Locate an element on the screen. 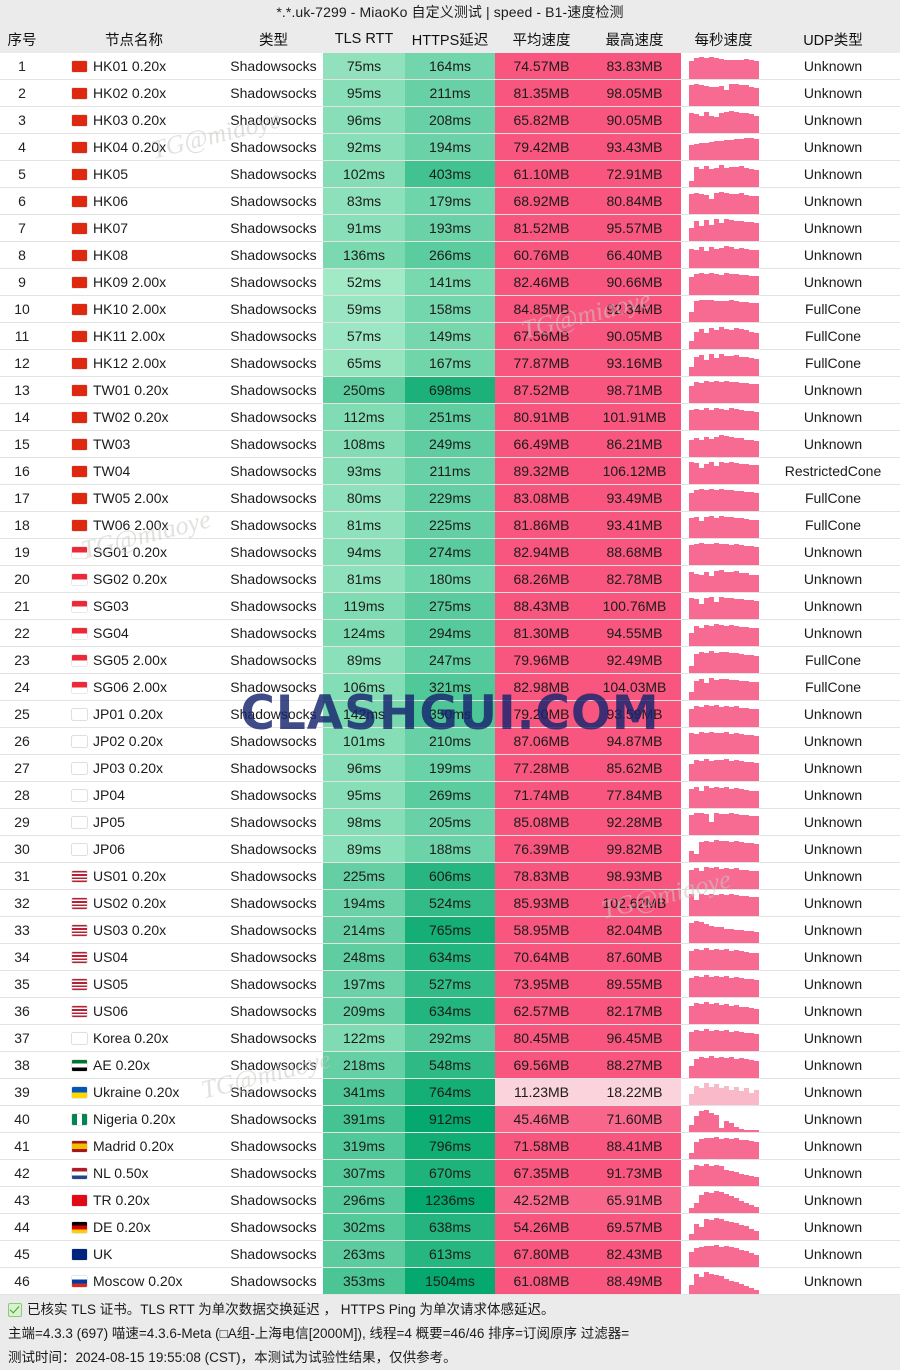 Image resolution: width=900 pixels, height=1370 pixels. cell-tls-rtt: 353ms is located at coordinates (364, 1281).